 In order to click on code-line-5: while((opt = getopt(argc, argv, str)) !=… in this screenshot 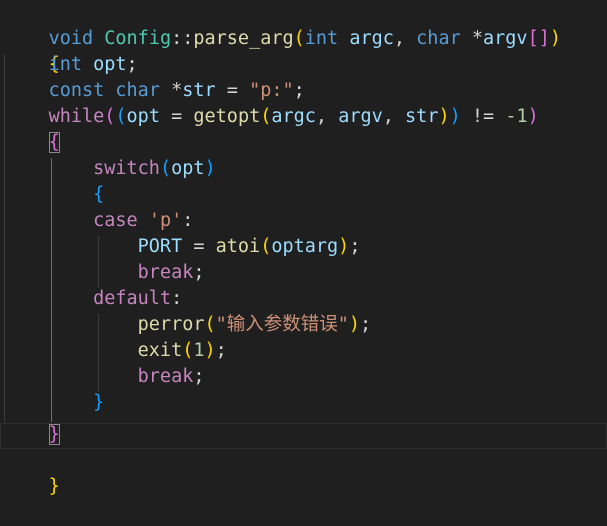, I will do `click(271, 117)`.